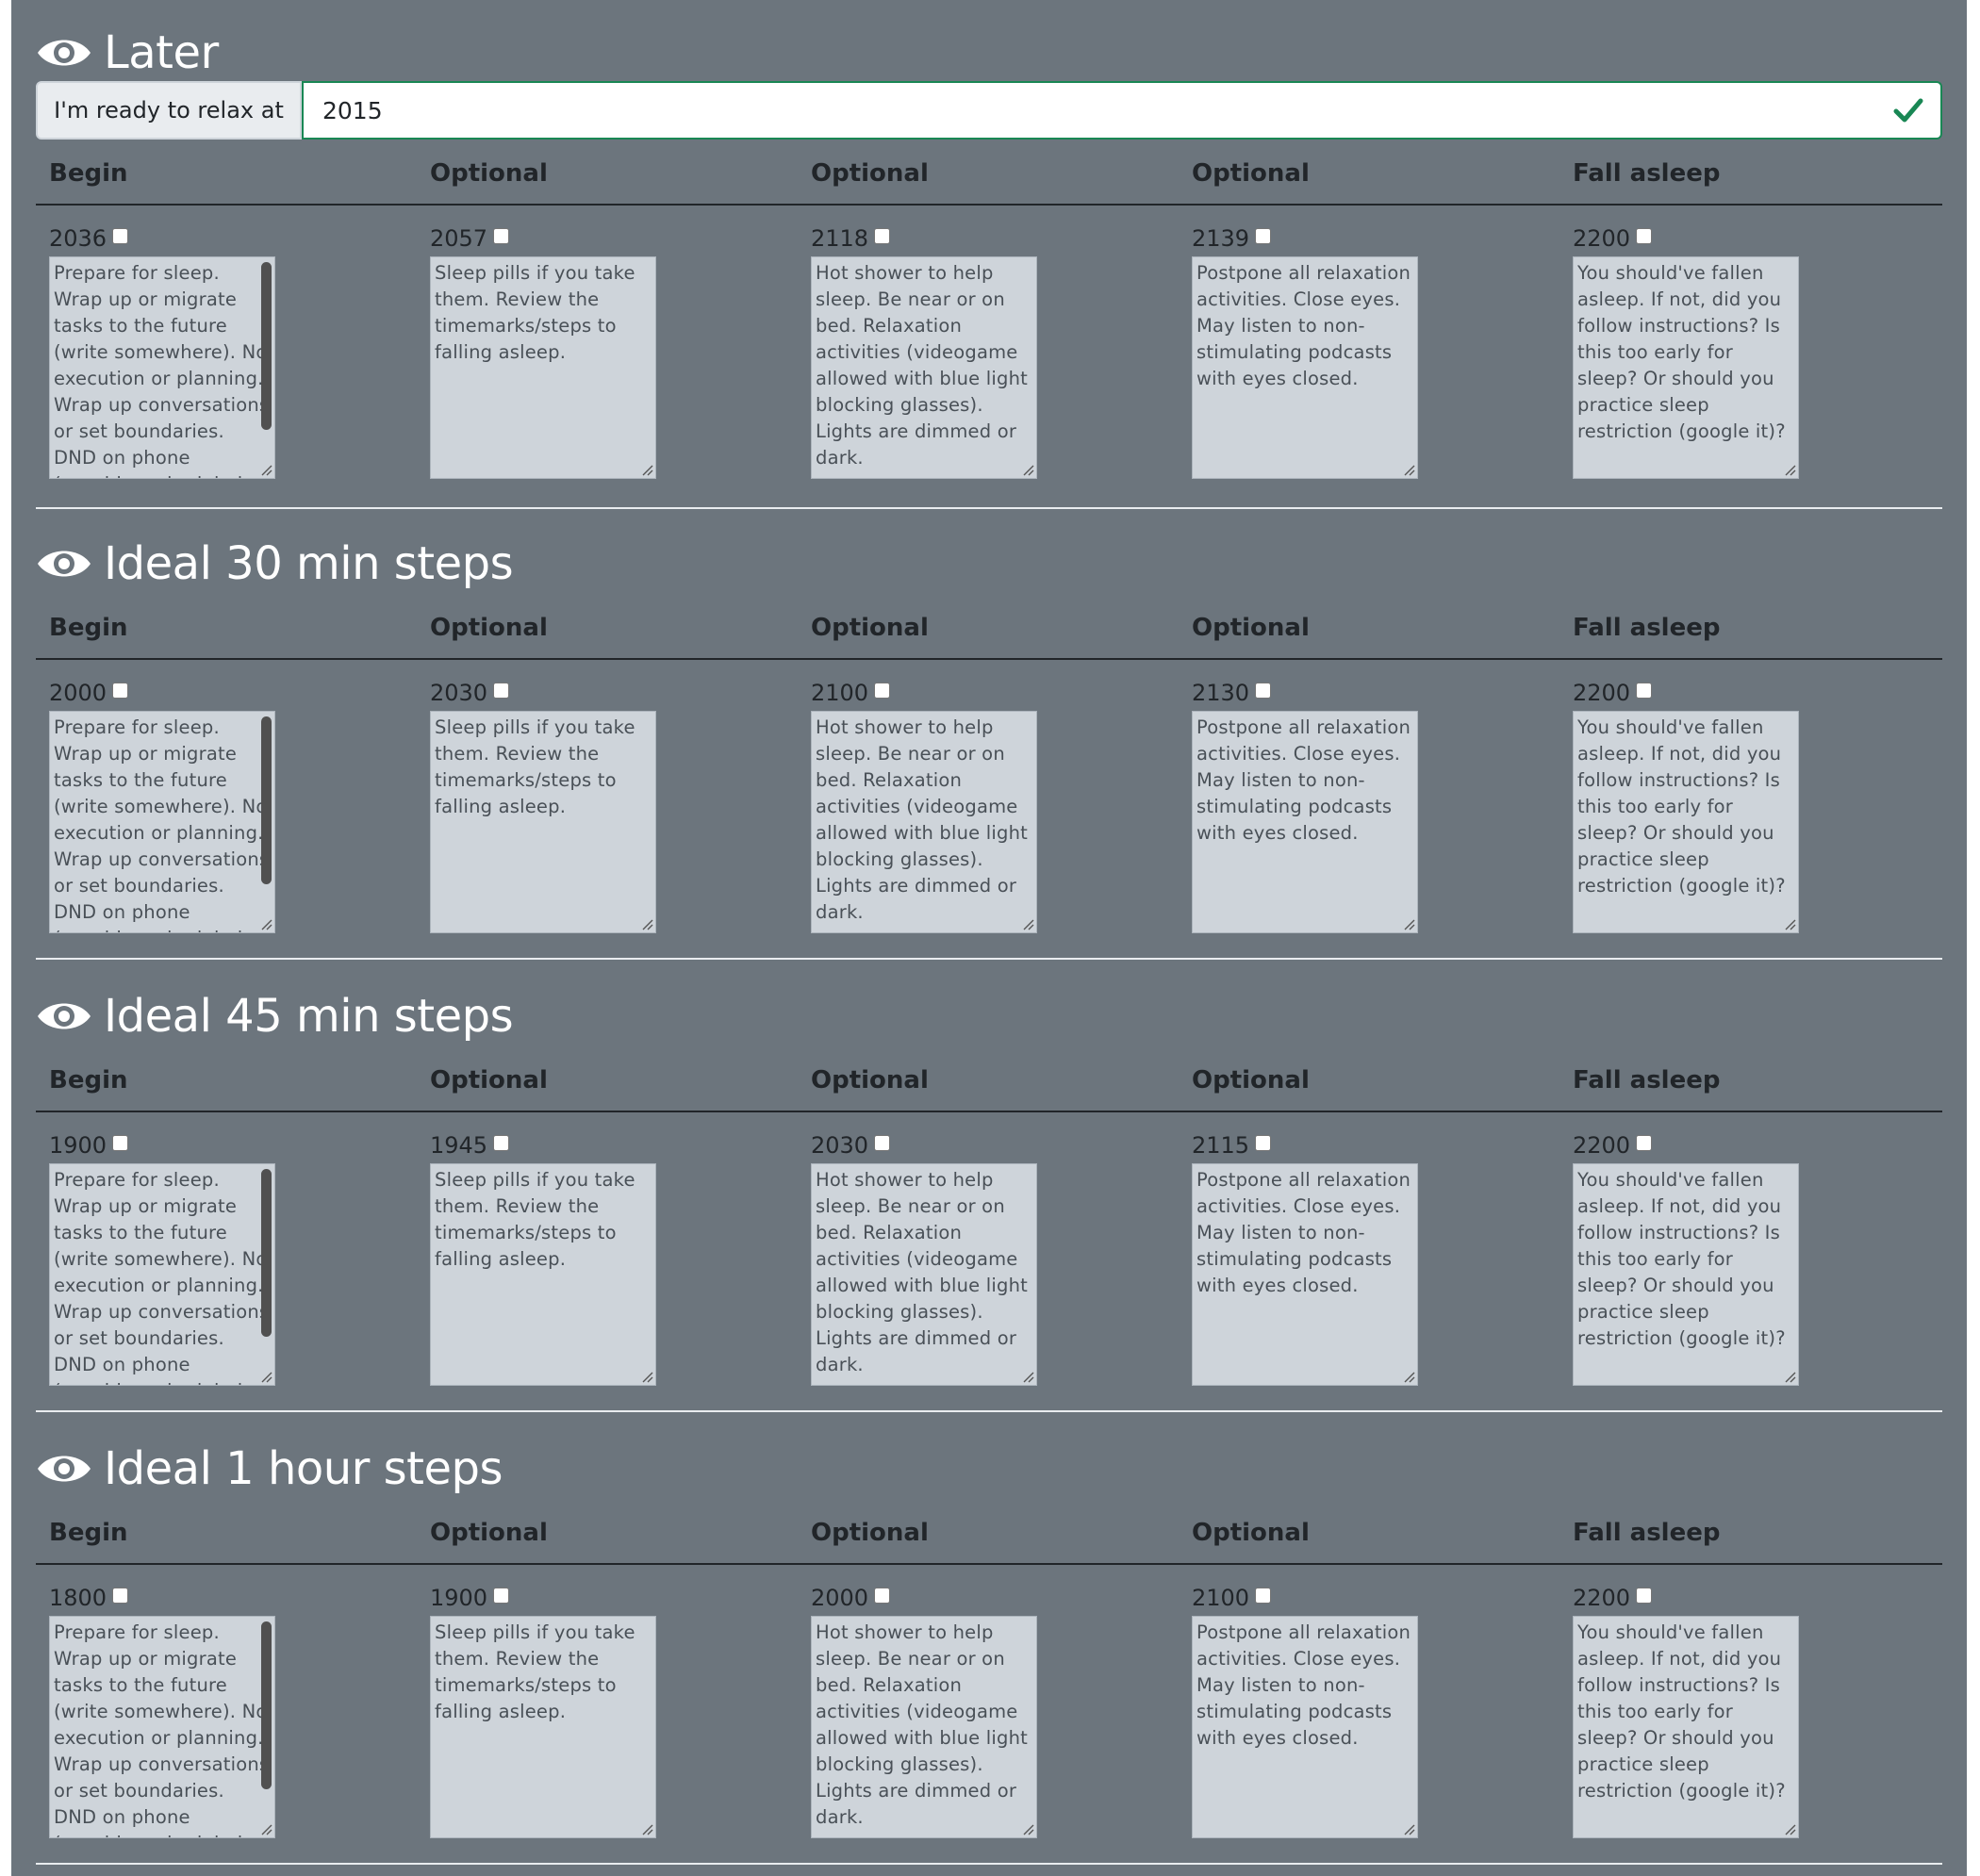 The image size is (1980, 1876). What do you see at coordinates (1221, 693) in the screenshot?
I see `step-time: 2130` at bounding box center [1221, 693].